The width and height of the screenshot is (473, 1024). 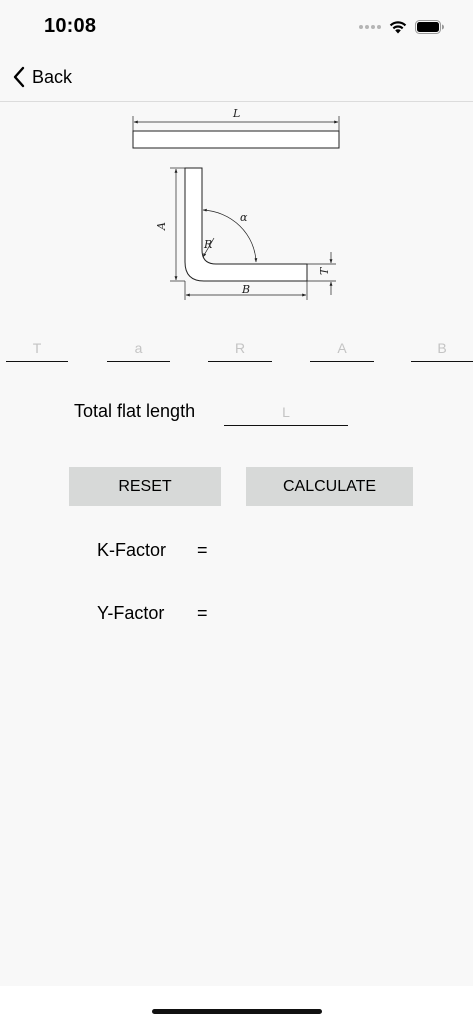 I want to click on back-label: Back, so click(x=52, y=76).